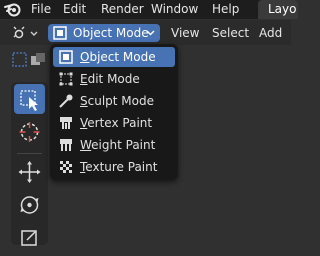 Image resolution: width=320 pixels, height=256 pixels. I want to click on tool-select-box, so click(29, 99).